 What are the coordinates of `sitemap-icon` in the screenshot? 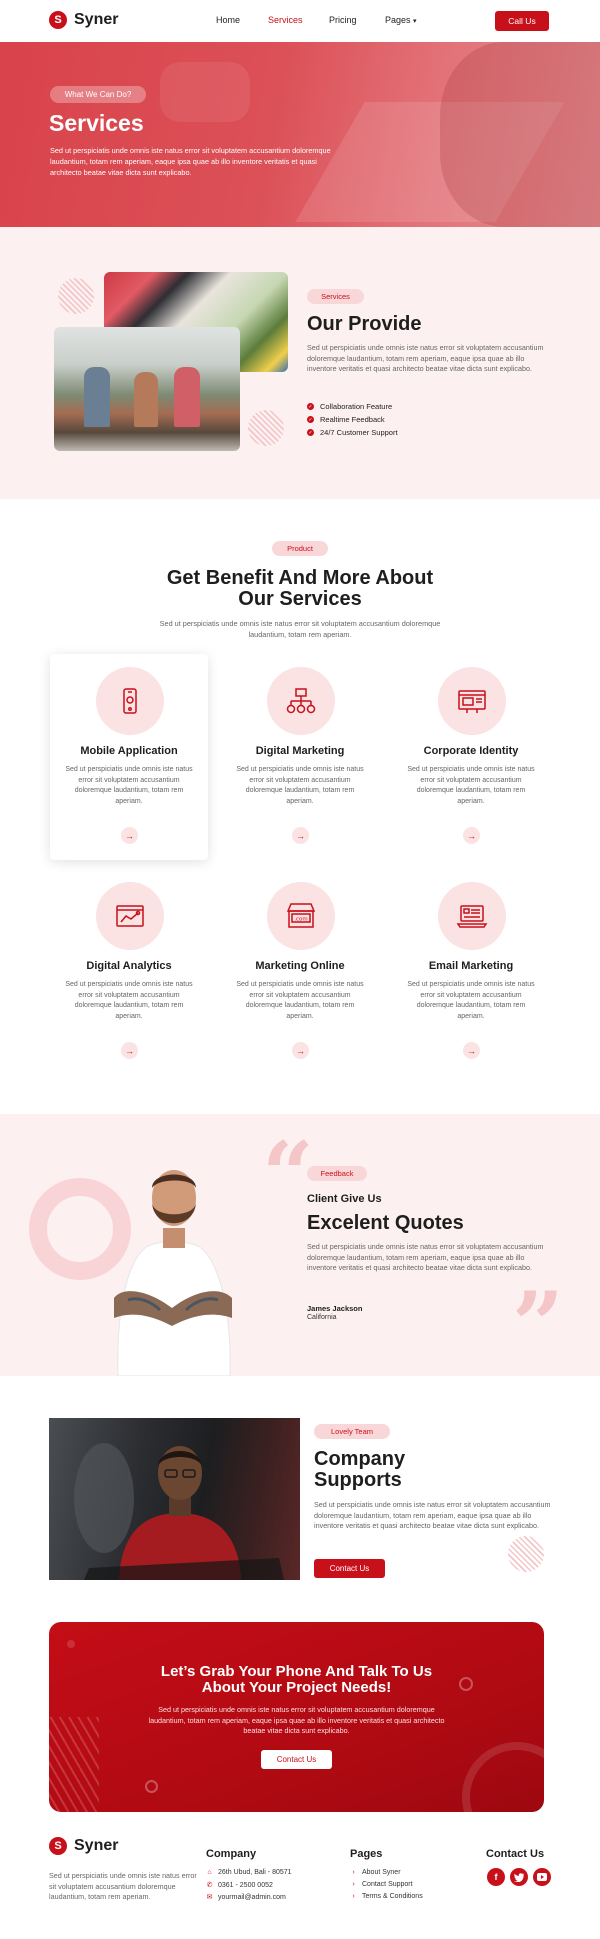 It's located at (301, 701).